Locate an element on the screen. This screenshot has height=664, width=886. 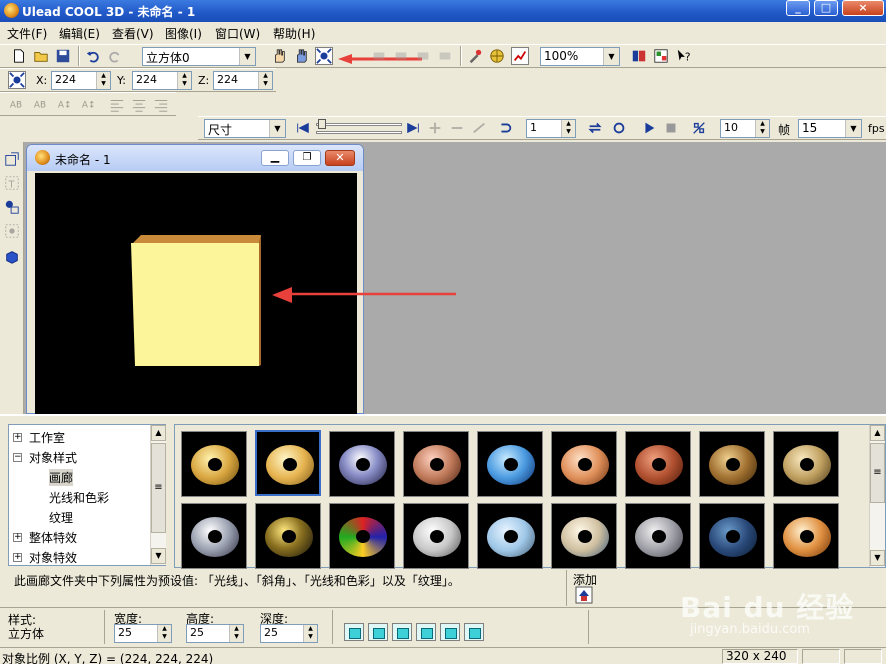
timeline-track is located at coordinates (359, 124).